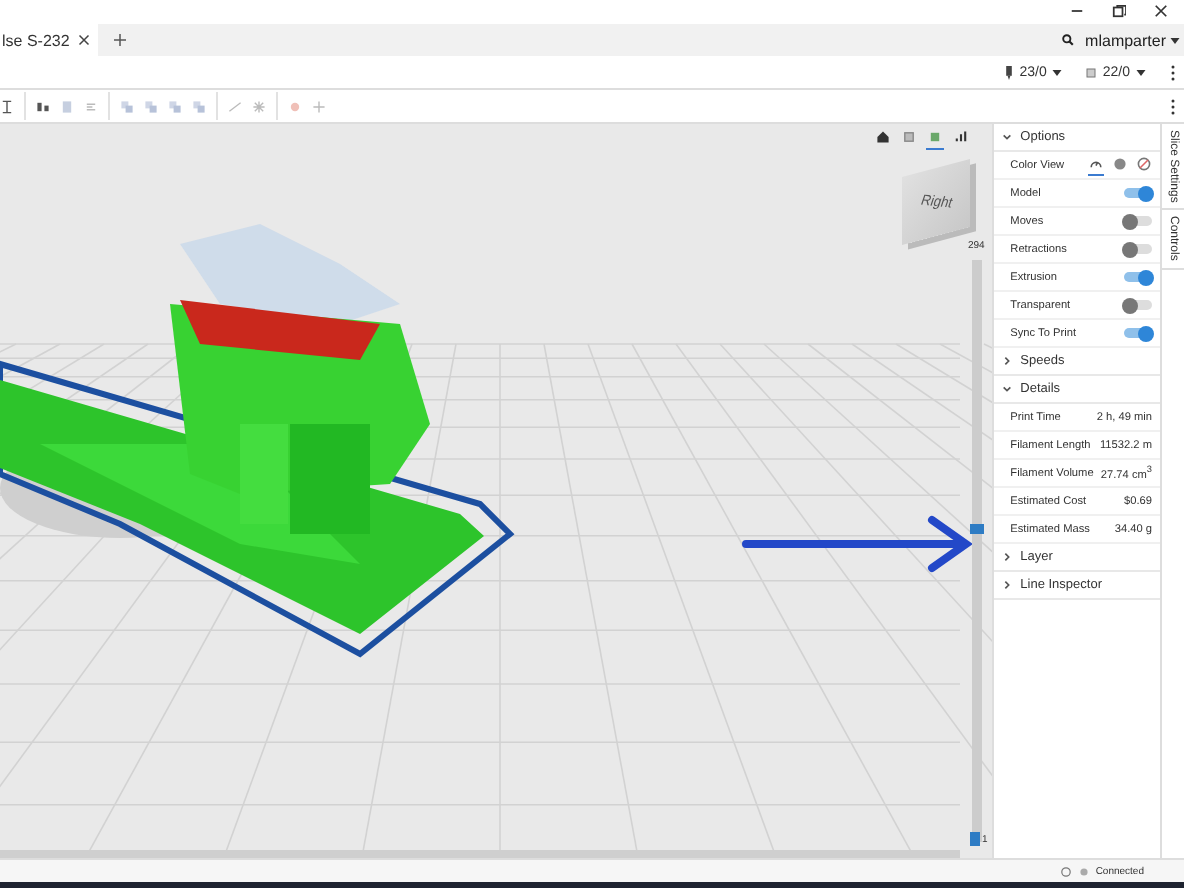 This screenshot has height=888, width=1184. I want to click on restore-icon, so click(1119, 11).